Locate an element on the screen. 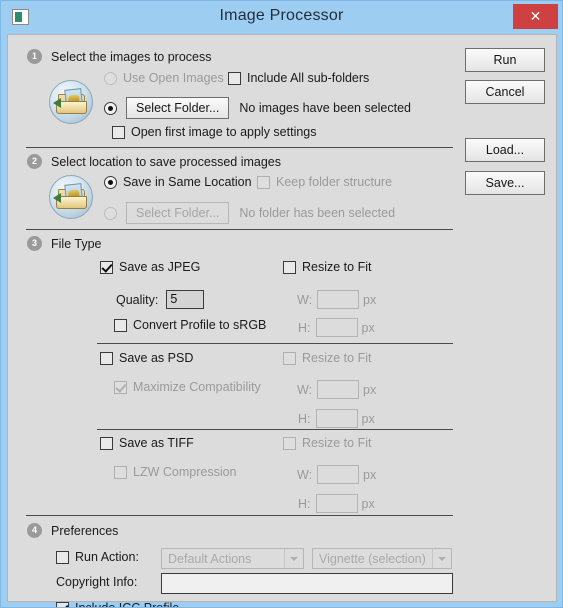 The height and width of the screenshot is (608, 563). use-open-images-label: Use Open Images is located at coordinates (173, 78).